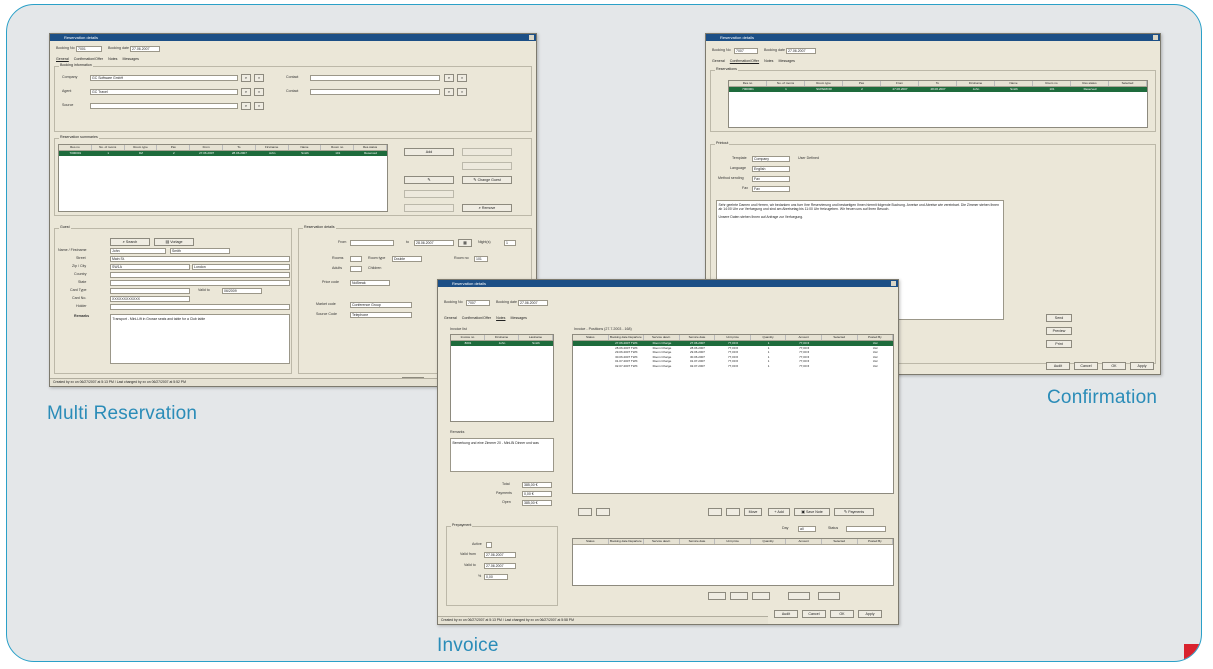 The width and height of the screenshot is (1213, 669). I want to click on from-field, so click(372, 243).